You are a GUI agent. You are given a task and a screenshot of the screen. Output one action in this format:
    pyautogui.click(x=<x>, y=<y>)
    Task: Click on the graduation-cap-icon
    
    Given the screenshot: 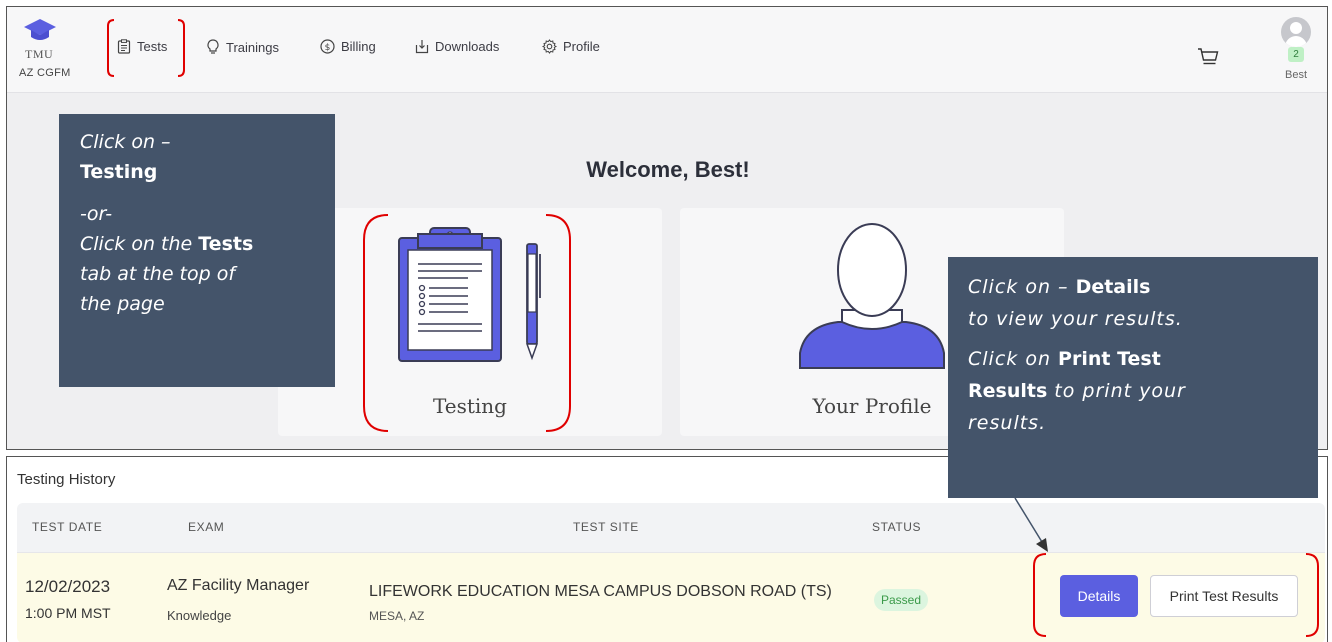 What is the action you would take?
    pyautogui.click(x=40, y=29)
    